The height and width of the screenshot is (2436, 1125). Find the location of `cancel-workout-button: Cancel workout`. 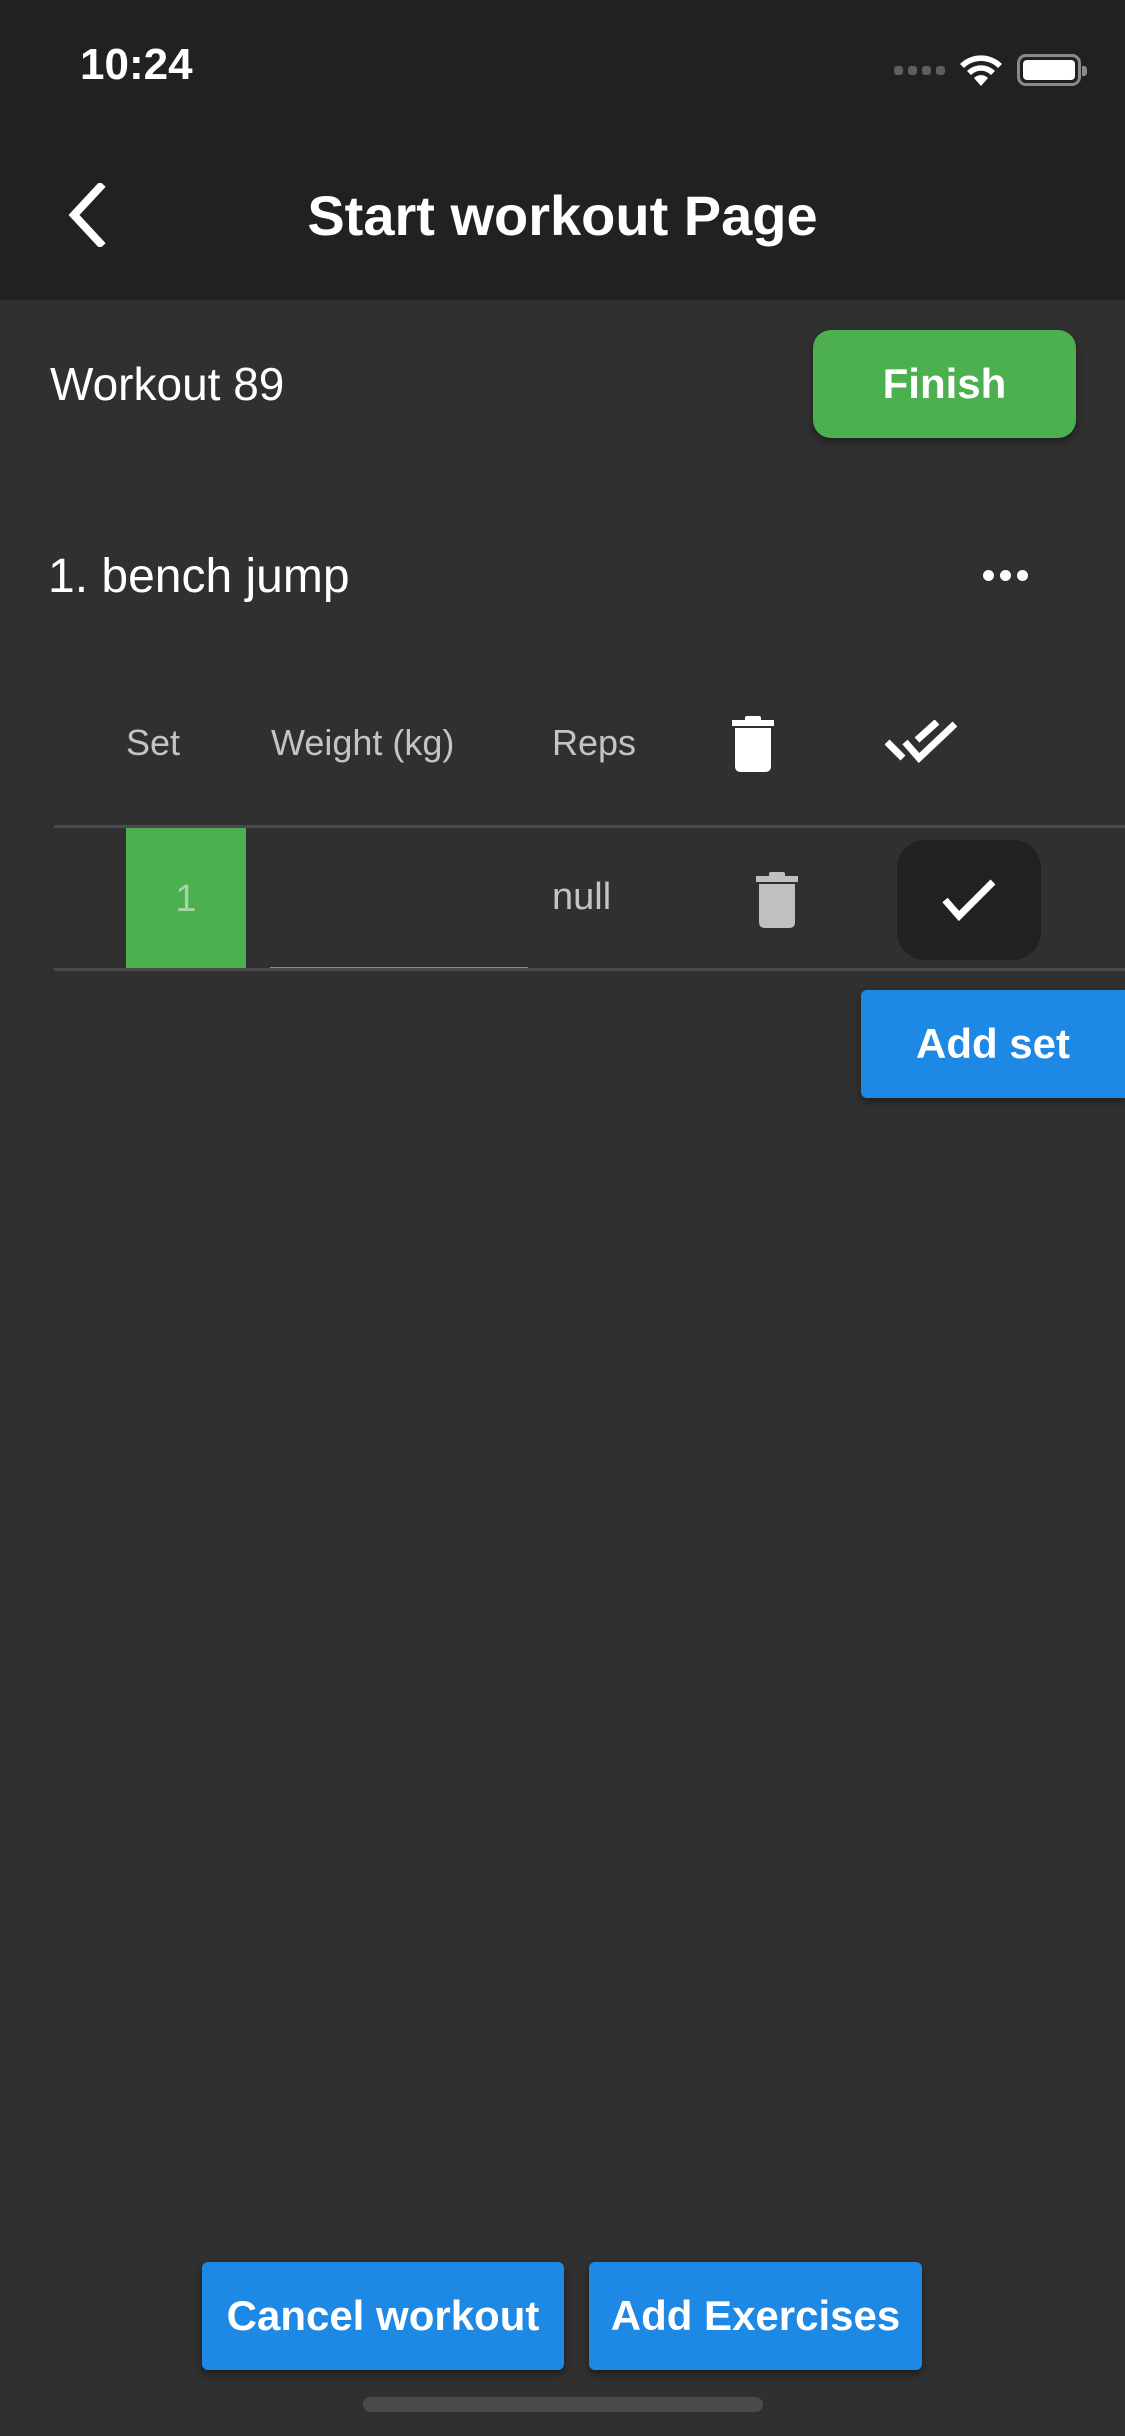

cancel-workout-button: Cancel workout is located at coordinates (383, 2316).